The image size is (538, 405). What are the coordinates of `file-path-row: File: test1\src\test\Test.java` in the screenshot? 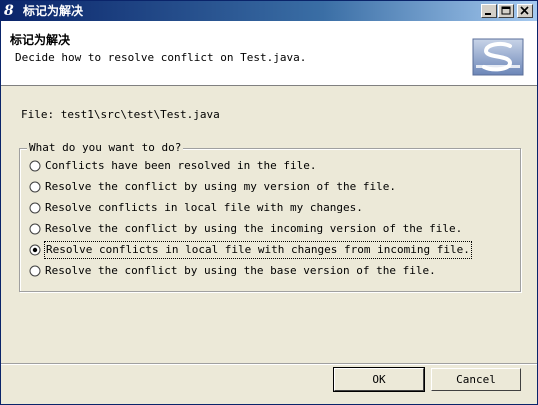 It's located at (120, 114).